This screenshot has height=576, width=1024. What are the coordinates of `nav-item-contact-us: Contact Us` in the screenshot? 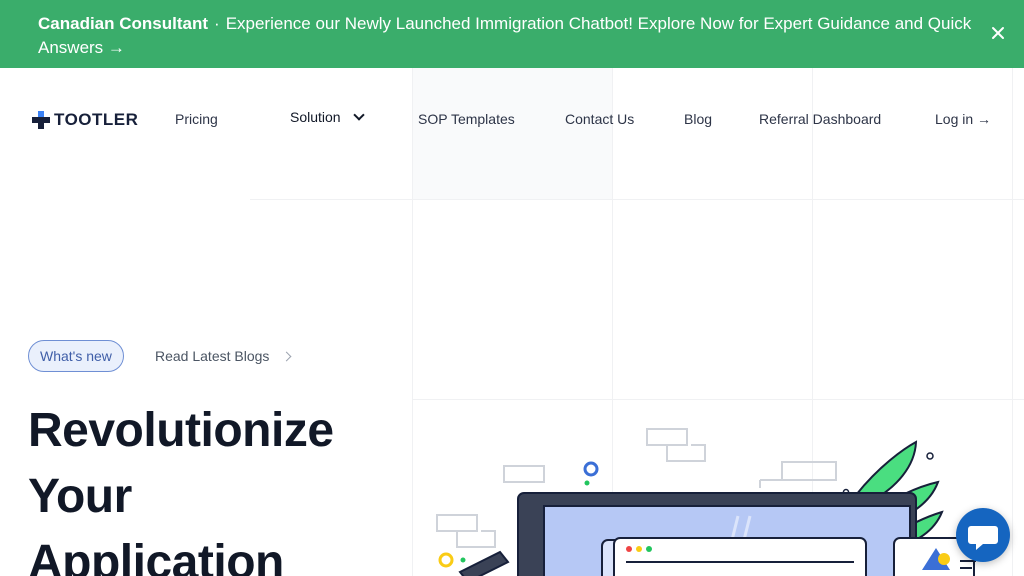 It's located at (599, 119).